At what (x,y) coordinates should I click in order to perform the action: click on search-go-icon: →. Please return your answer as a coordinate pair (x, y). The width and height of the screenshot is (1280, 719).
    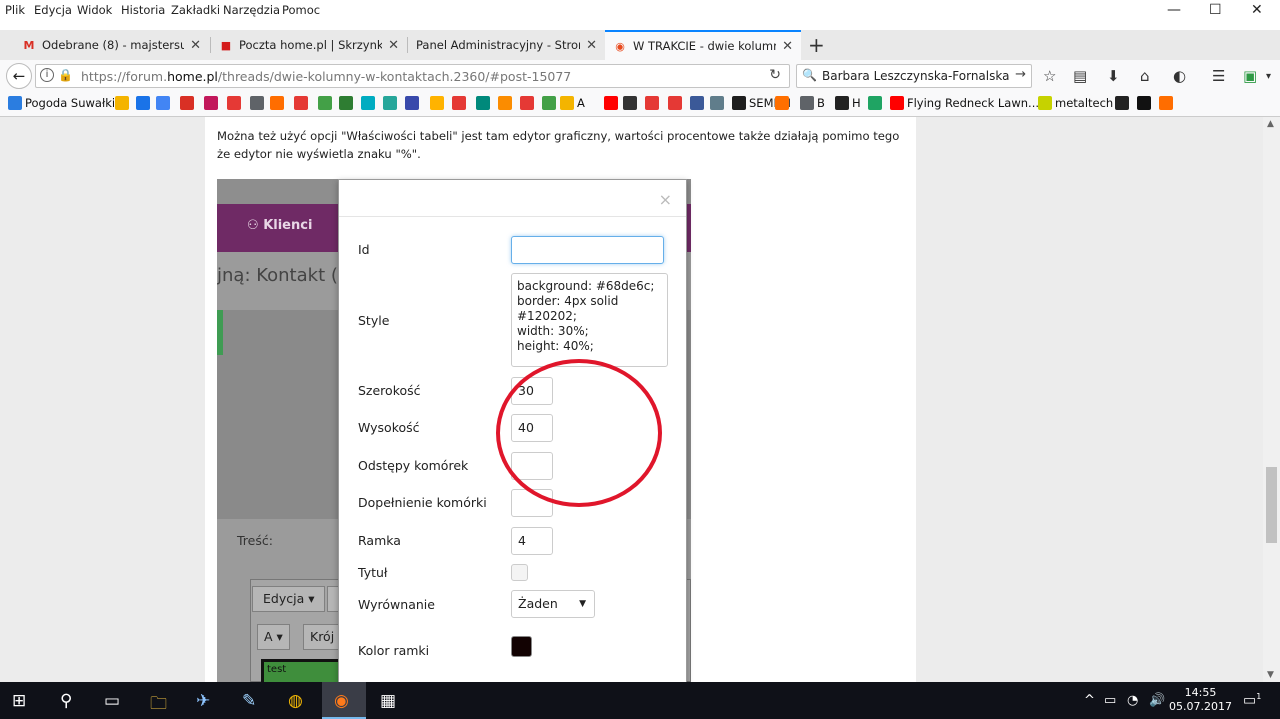
    Looking at the image, I should click on (1020, 74).